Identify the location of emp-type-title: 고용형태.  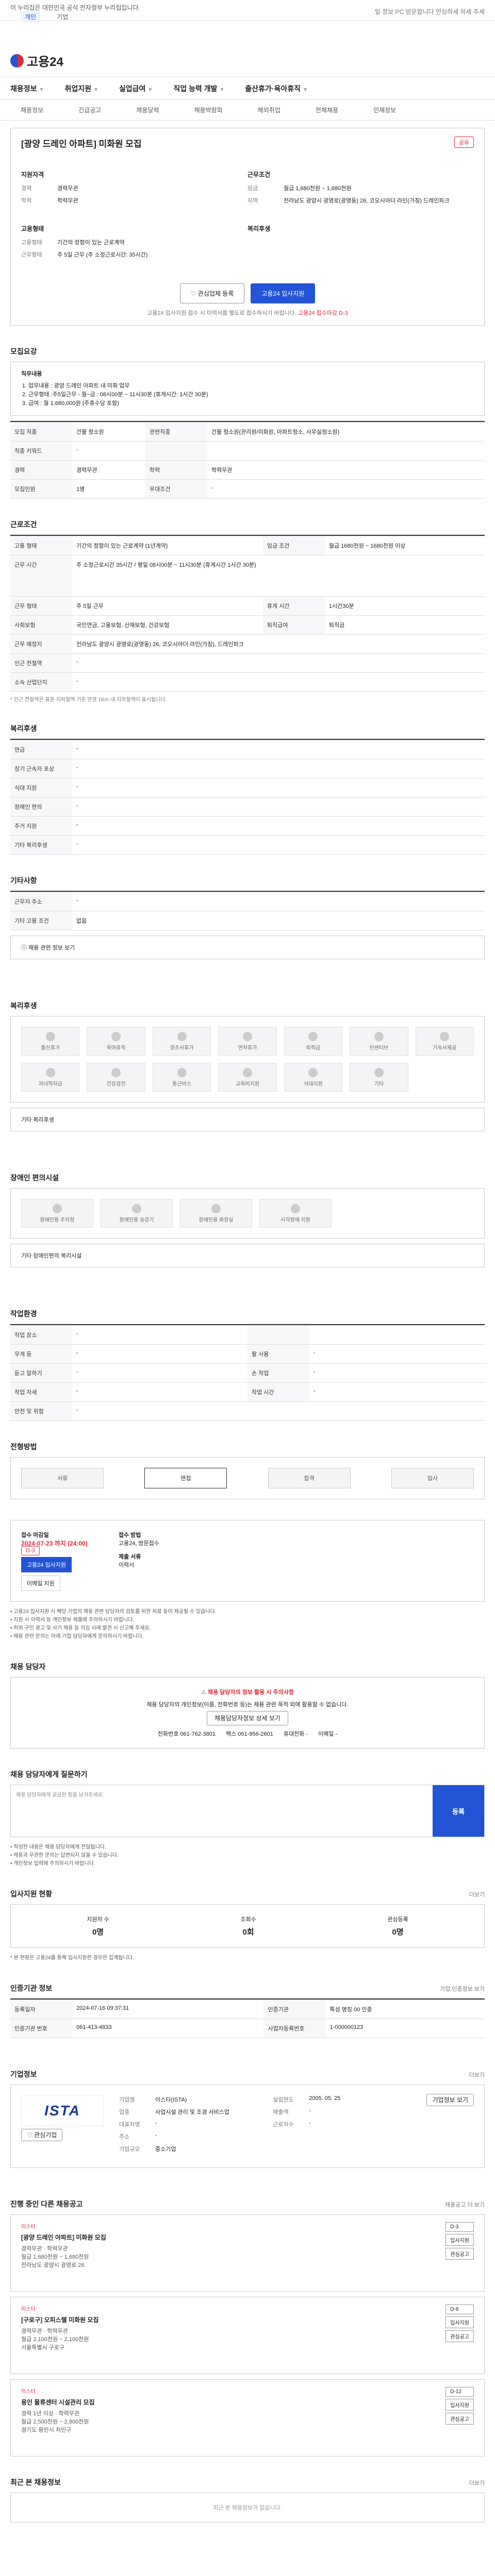
(32, 228).